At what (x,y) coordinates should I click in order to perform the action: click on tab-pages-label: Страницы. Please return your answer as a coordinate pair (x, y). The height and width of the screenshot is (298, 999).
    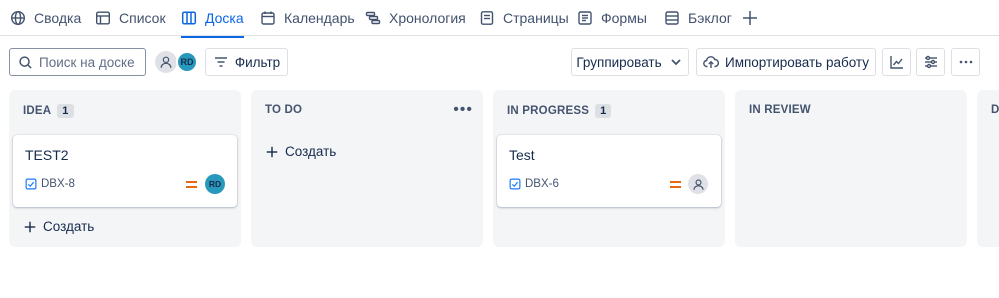
    Looking at the image, I should click on (536, 17).